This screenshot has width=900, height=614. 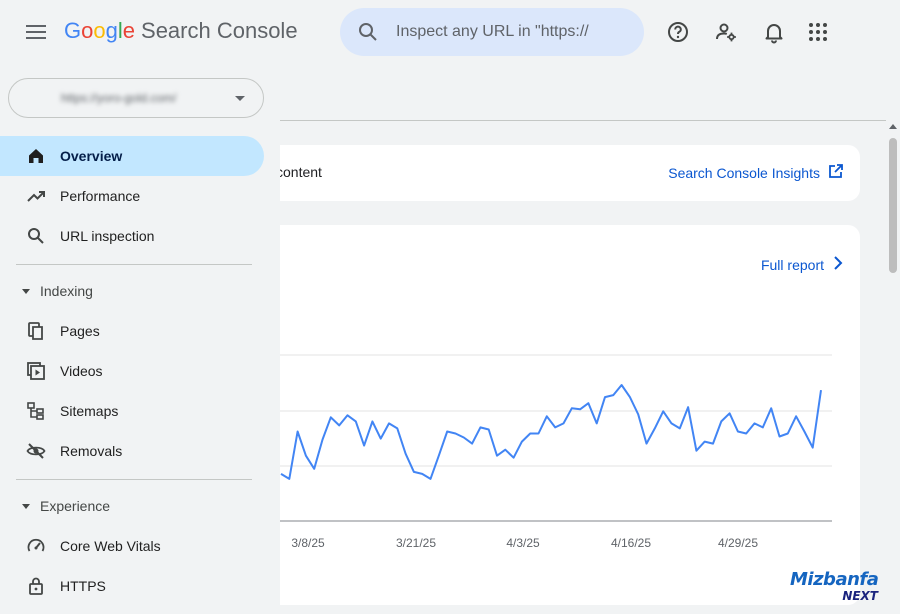 I want to click on speed-icon, so click(x=36, y=546).